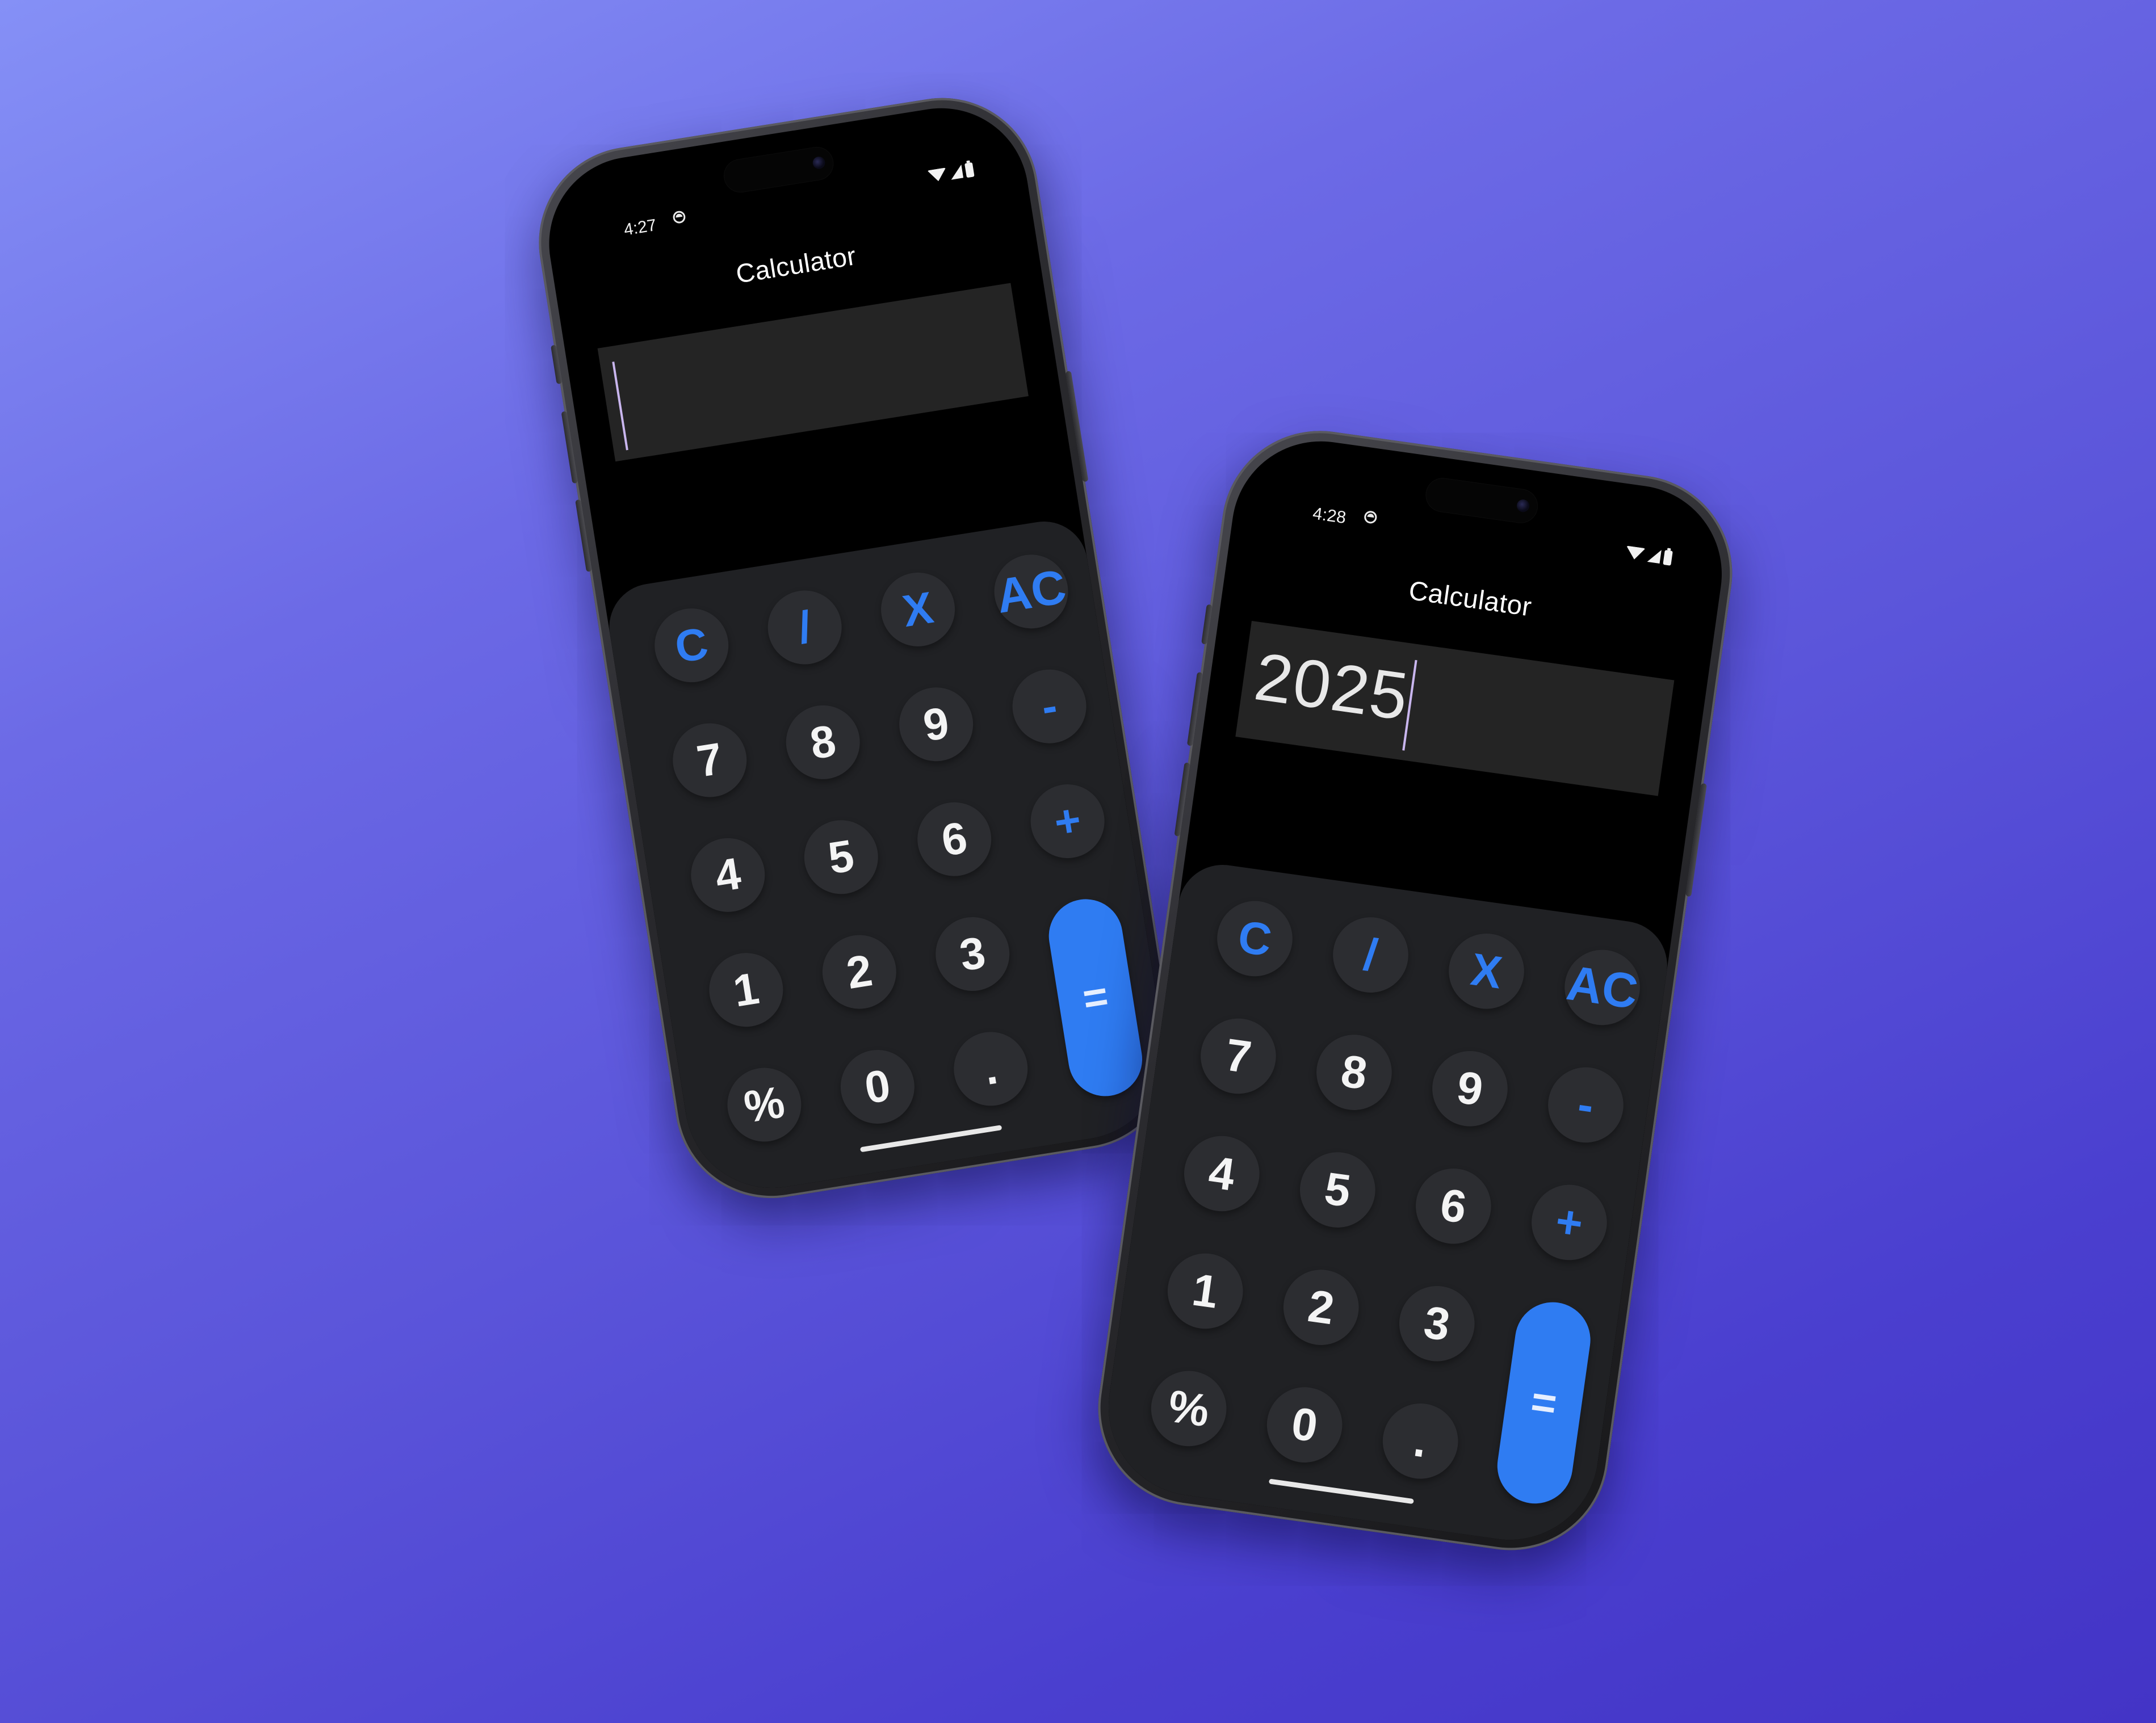 This screenshot has width=2156, height=1723. I want to click on status-time: 4:28, so click(1329, 516).